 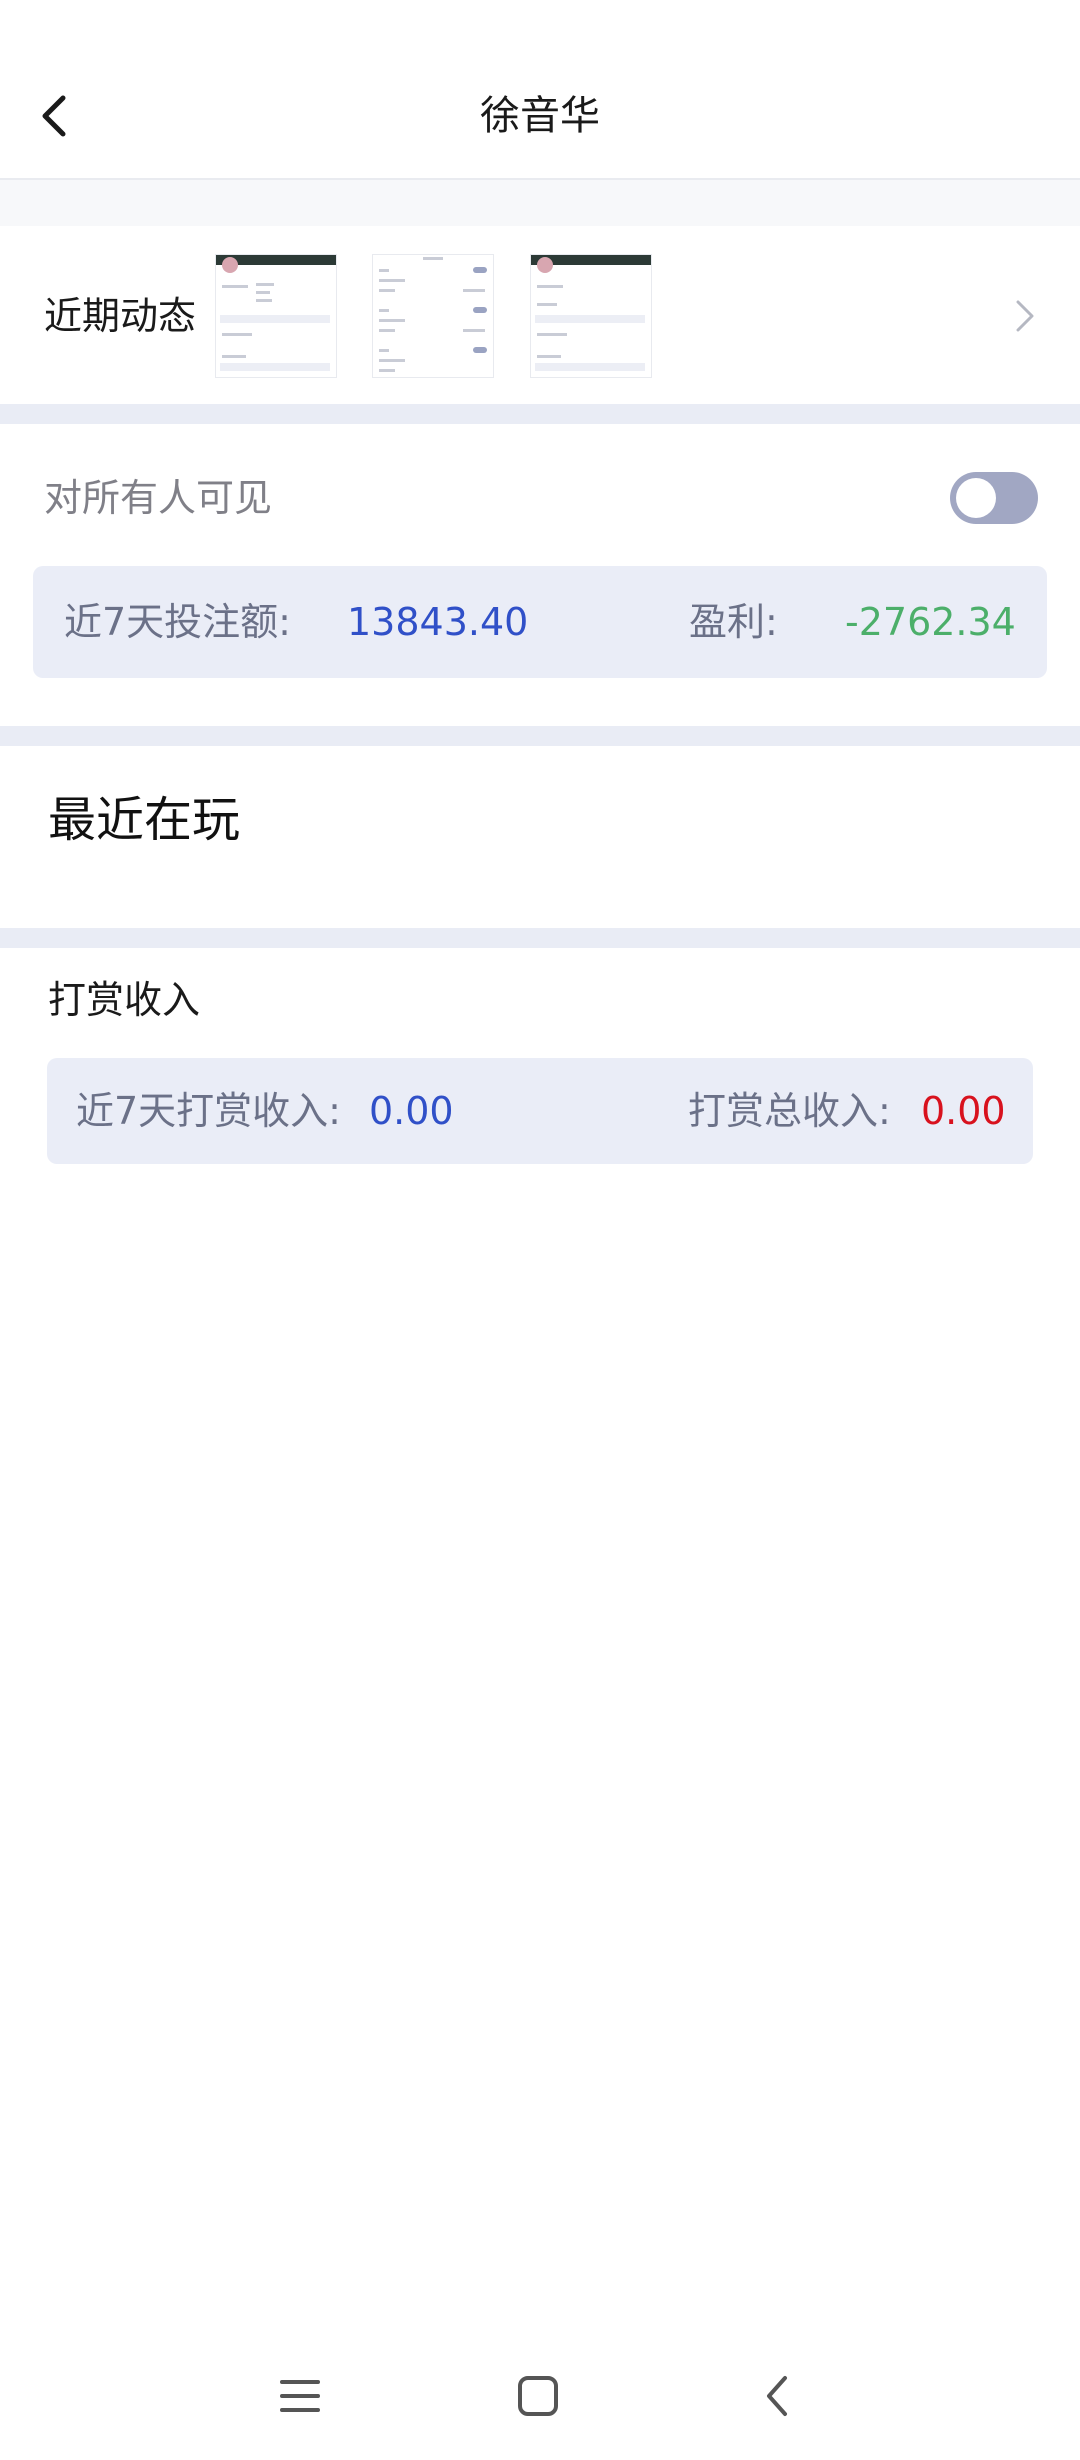 I want to click on seven-day-tip-value: 0.00, so click(x=411, y=1111).